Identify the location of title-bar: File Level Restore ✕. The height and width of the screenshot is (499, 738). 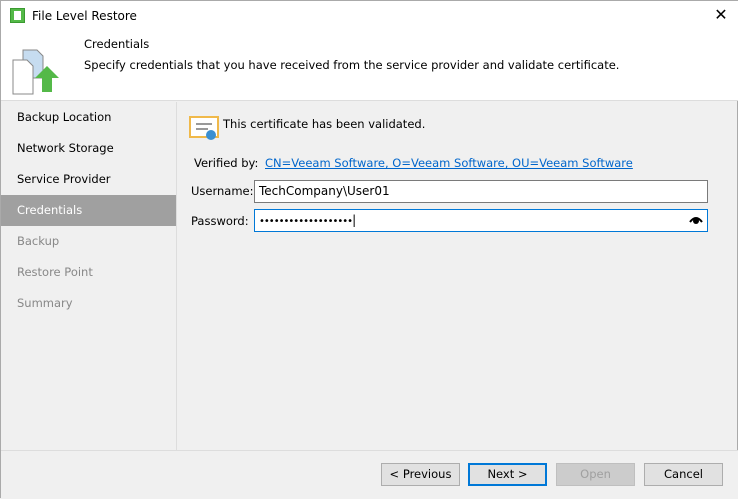
(369, 16).